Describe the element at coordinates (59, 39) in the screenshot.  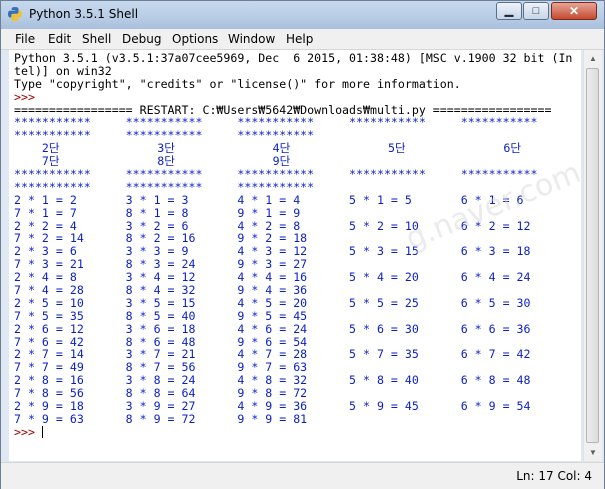
I see `menu-edit: Edit` at that location.